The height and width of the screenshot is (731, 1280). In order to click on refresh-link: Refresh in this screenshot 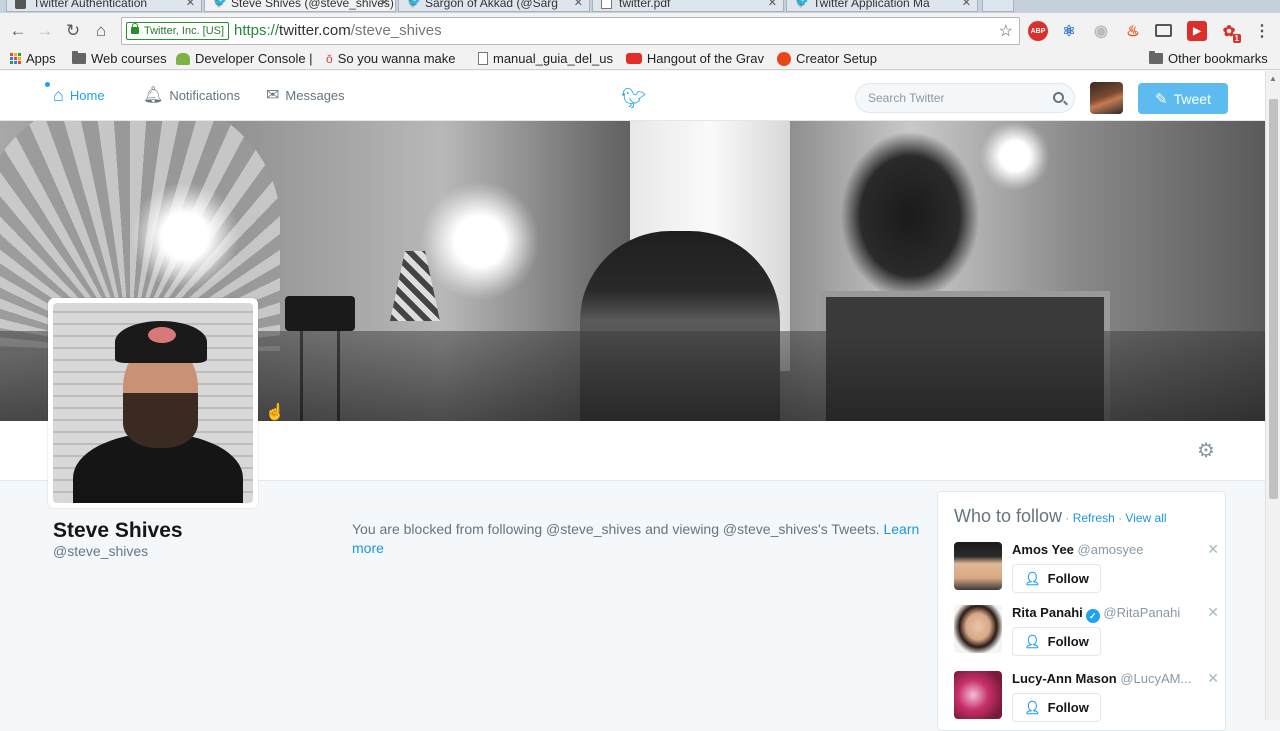, I will do `click(1094, 518)`.